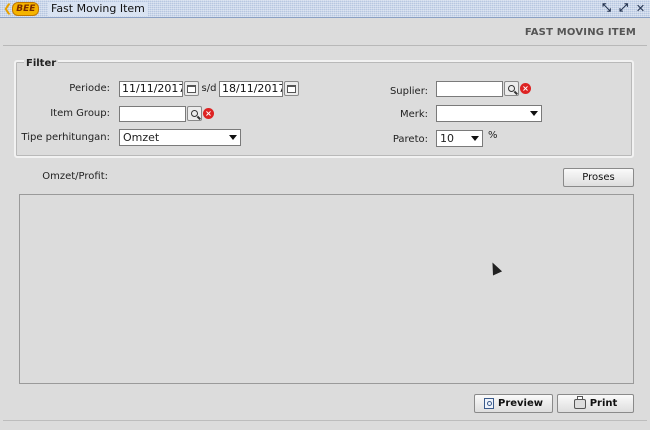 This screenshot has width=650, height=430. Describe the element at coordinates (408, 91) in the screenshot. I see `suplier-label: Suplier:` at that location.